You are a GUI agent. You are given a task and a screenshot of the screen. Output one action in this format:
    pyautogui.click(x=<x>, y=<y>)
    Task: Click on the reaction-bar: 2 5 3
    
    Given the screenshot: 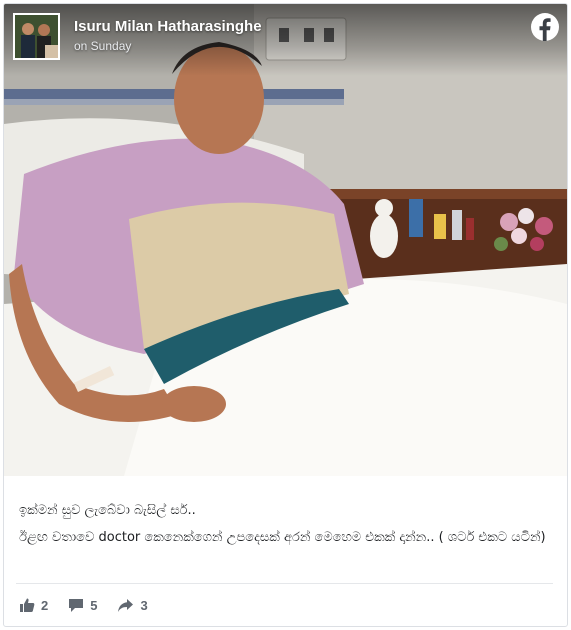 What is the action you would take?
    pyautogui.click(x=93, y=605)
    